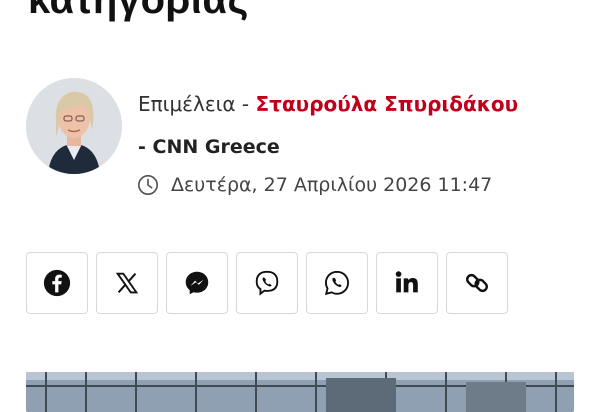 This screenshot has width=600, height=412. What do you see at coordinates (138, 11) in the screenshot?
I see `article-title: κατηγορίας` at bounding box center [138, 11].